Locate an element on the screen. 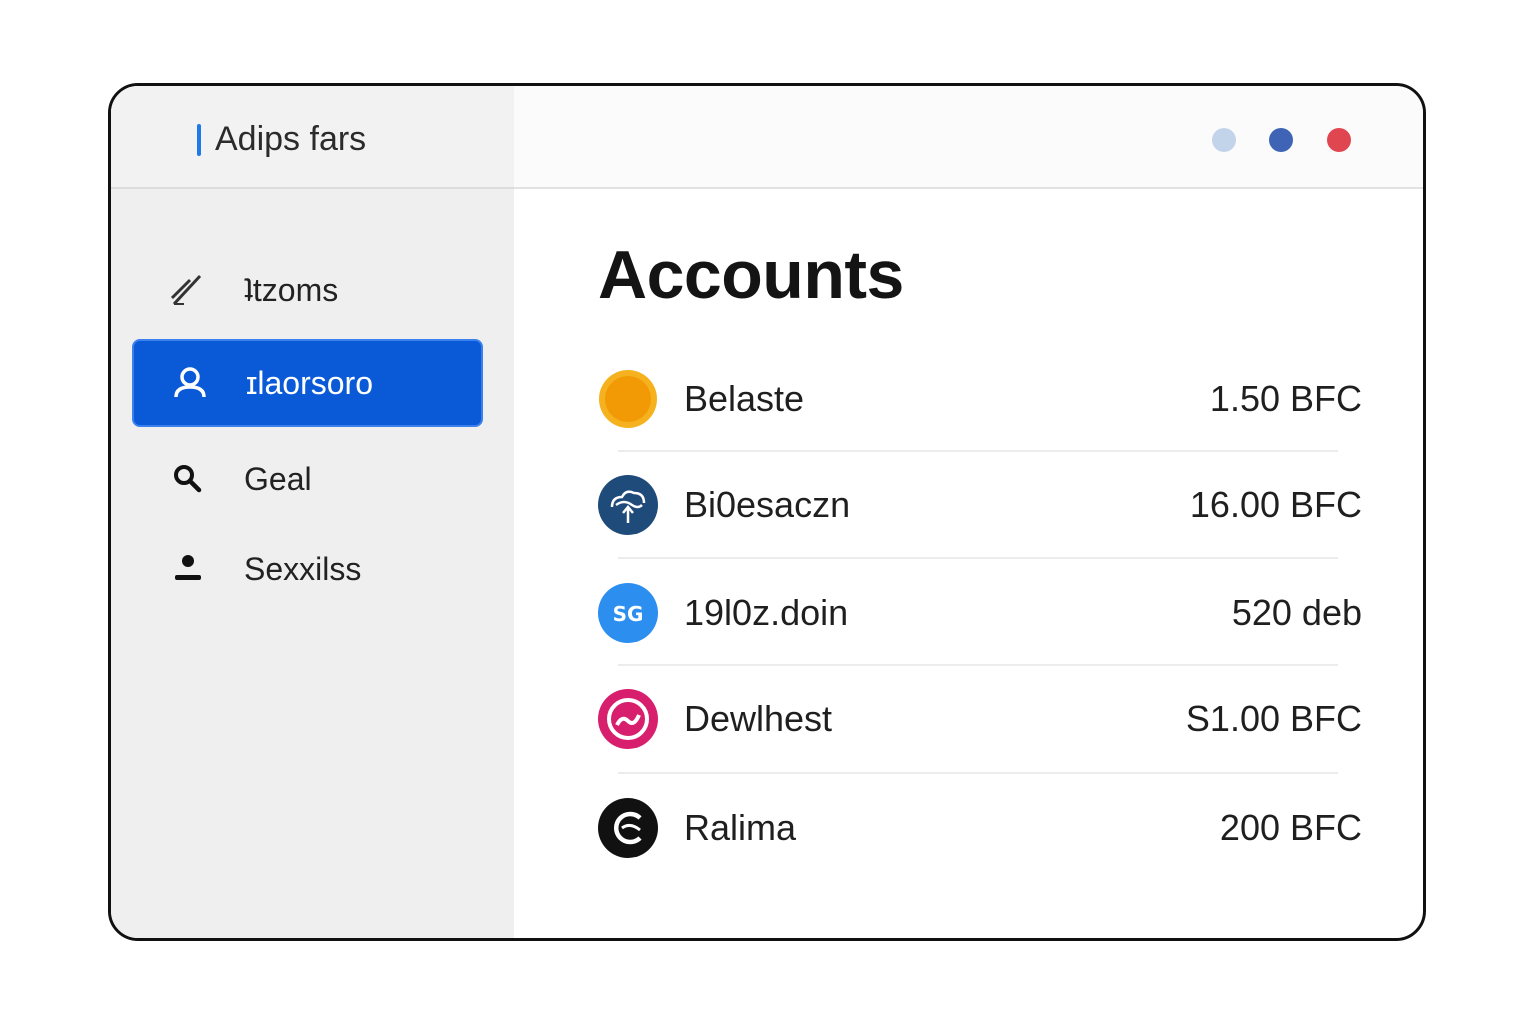  sidebar-header: Adips fars is located at coordinates (312, 137).